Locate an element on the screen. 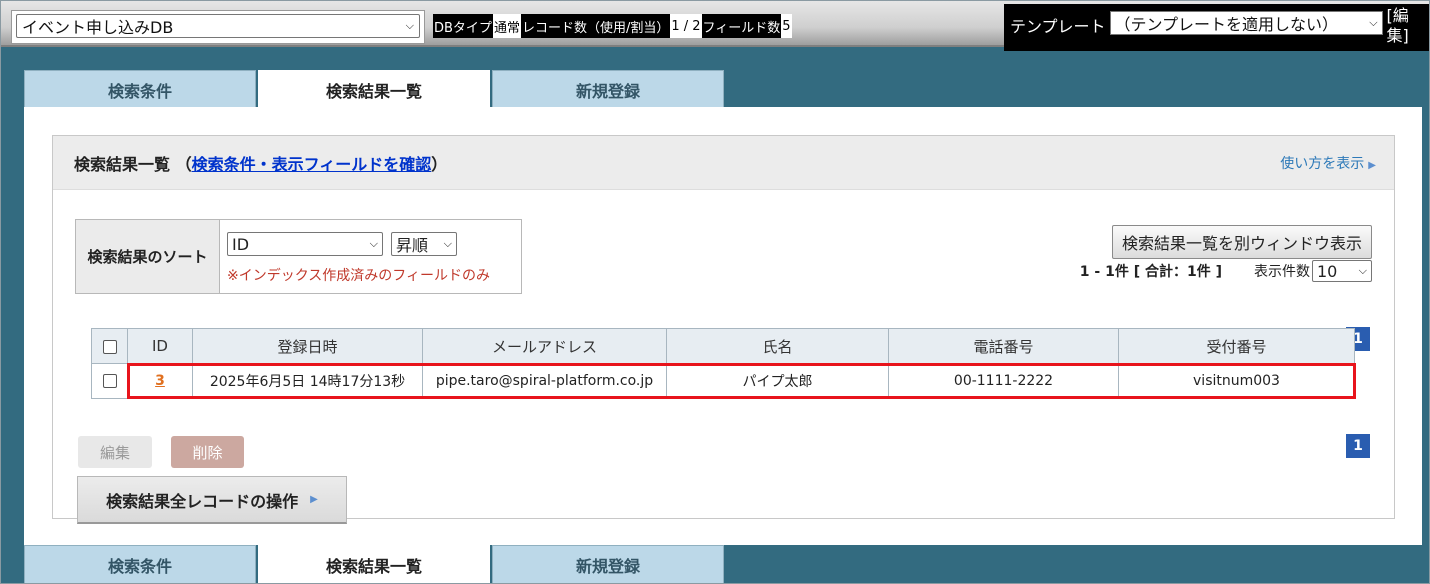  tab-new-record: 新規登録 is located at coordinates (608, 89).